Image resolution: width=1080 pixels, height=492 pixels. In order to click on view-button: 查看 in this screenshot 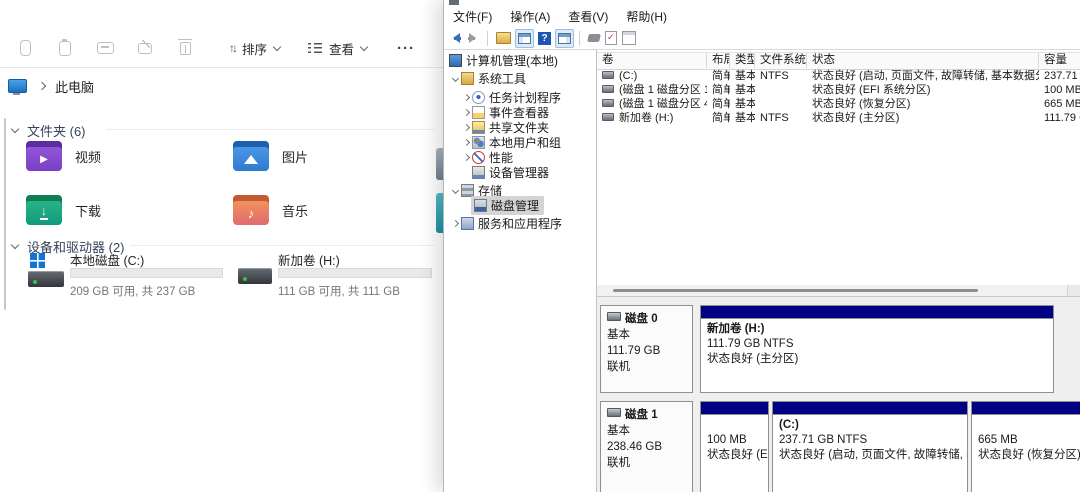, I will do `click(337, 48)`.